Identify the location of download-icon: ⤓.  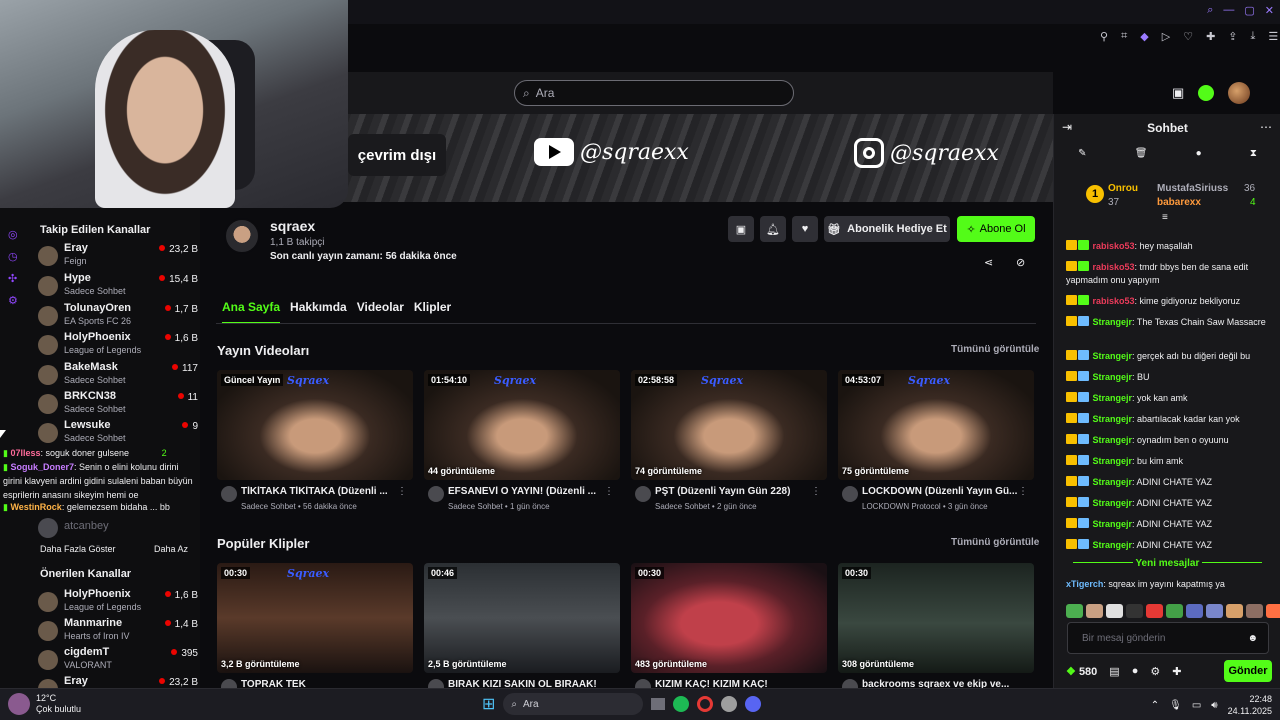
(1253, 36).